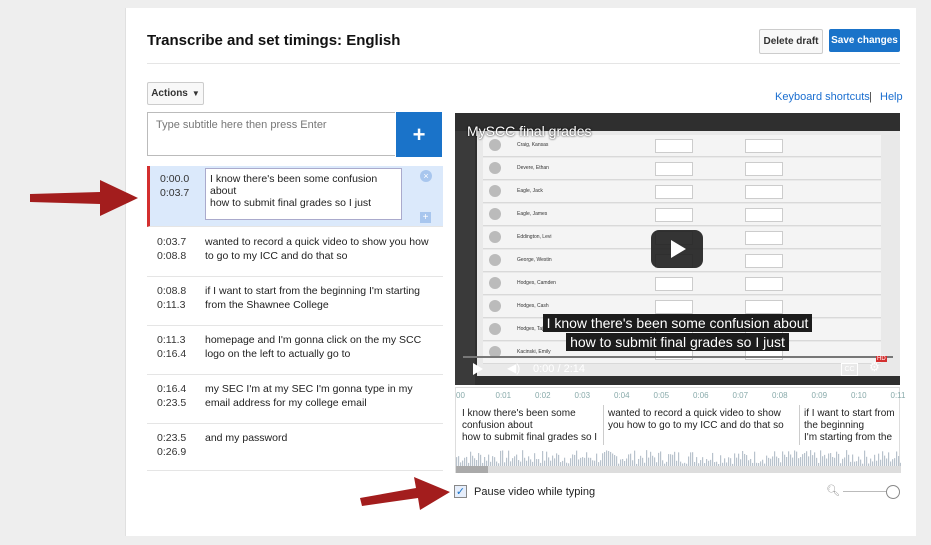 The width and height of the screenshot is (931, 545). I want to click on timeline-tick: 0:01, so click(503, 395).